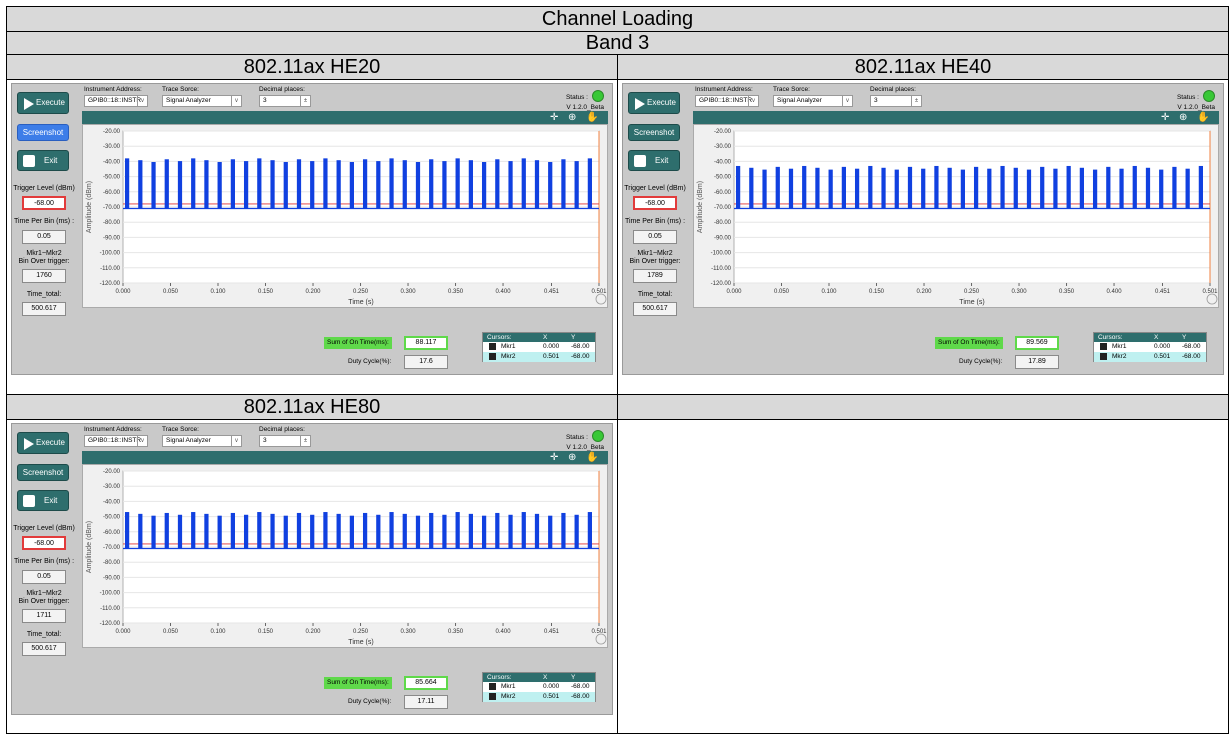  Describe the element at coordinates (721, 269) in the screenshot. I see `y-tick-label: -110.00` at that location.